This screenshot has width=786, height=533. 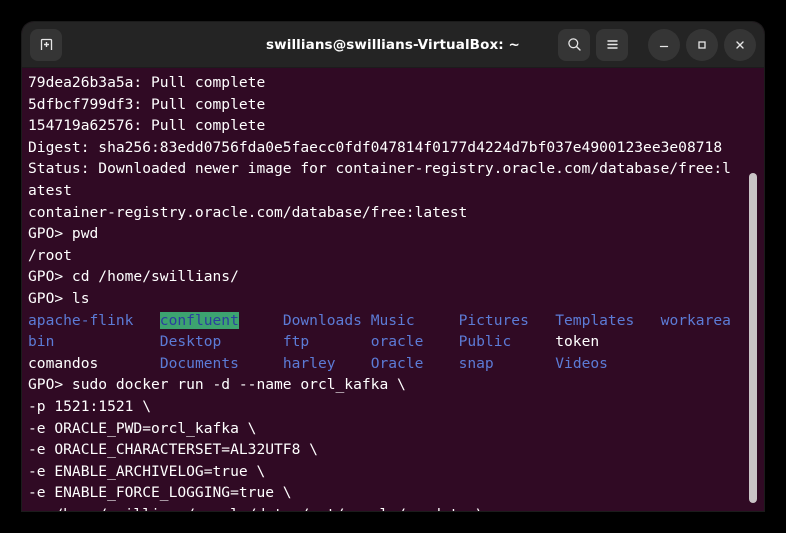 I want to click on terminal-line: -e ENABLE_ARCHIVELOG=true \, so click(x=396, y=472).